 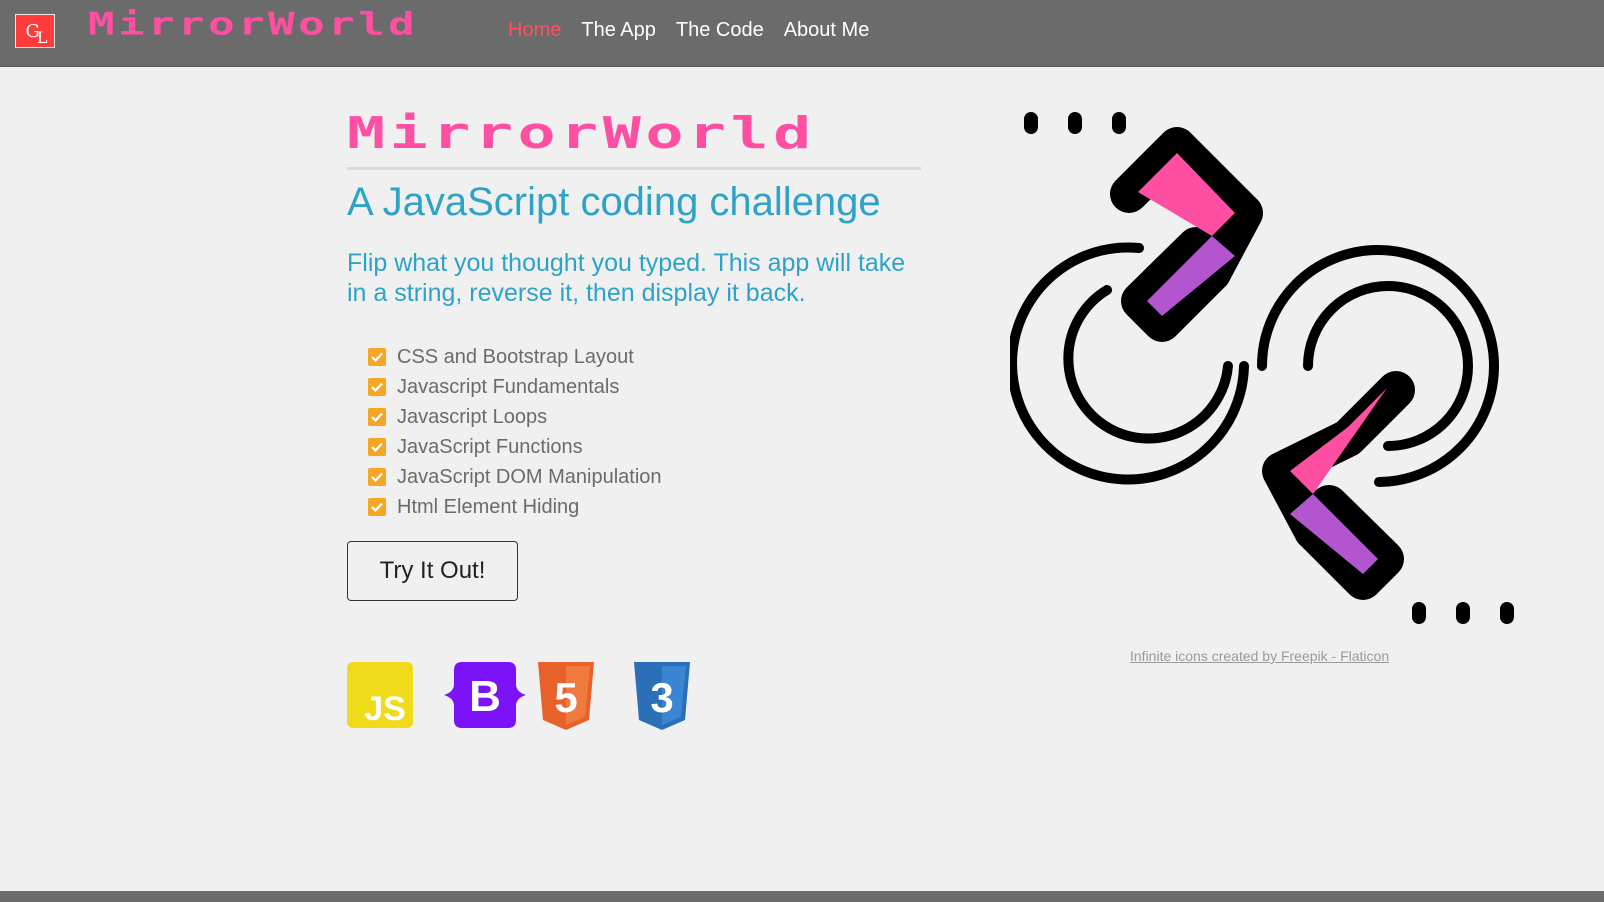 I want to click on html5-icon-text: 5, so click(x=565, y=697).